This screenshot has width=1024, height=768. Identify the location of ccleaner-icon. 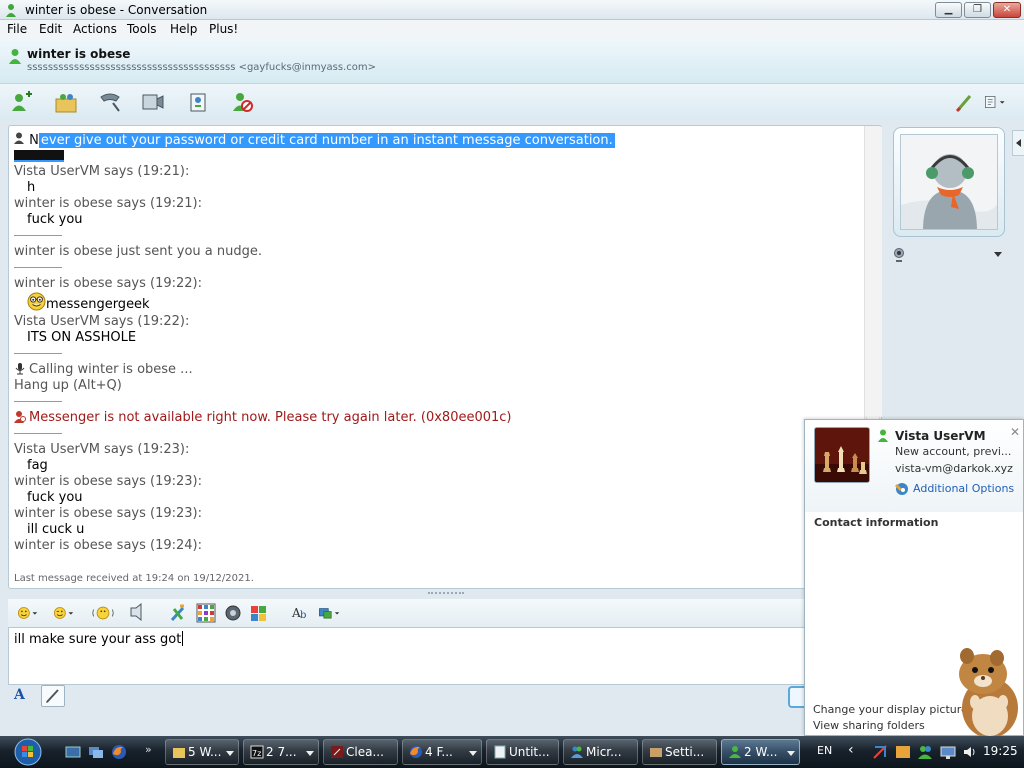
(337, 752).